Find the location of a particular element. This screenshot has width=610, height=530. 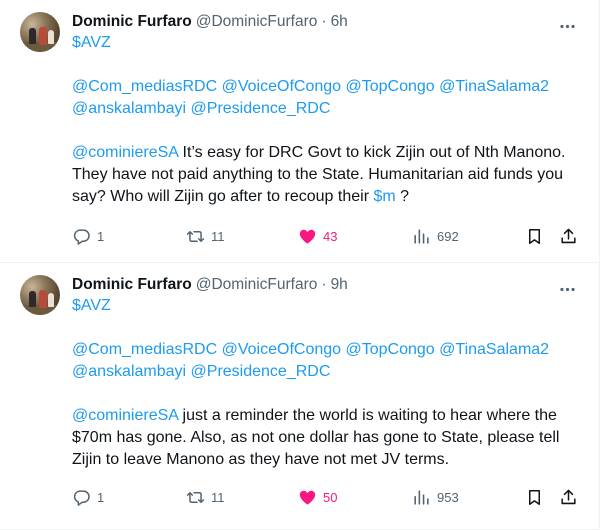

like-count: 43 is located at coordinates (330, 236).